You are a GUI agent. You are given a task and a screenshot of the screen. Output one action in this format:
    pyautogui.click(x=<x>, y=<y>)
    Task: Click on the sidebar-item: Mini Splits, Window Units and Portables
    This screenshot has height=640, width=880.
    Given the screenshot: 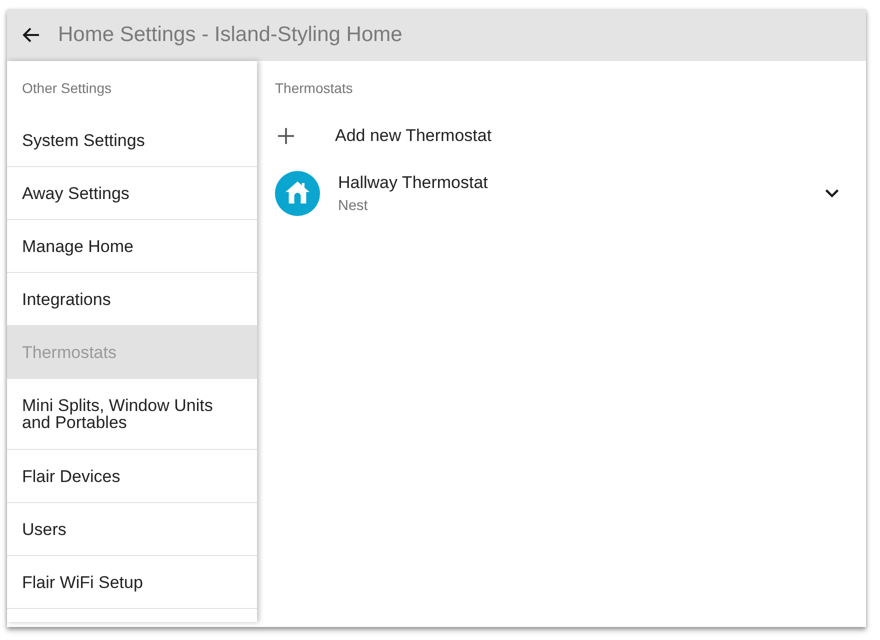 What is the action you would take?
    pyautogui.click(x=132, y=414)
    